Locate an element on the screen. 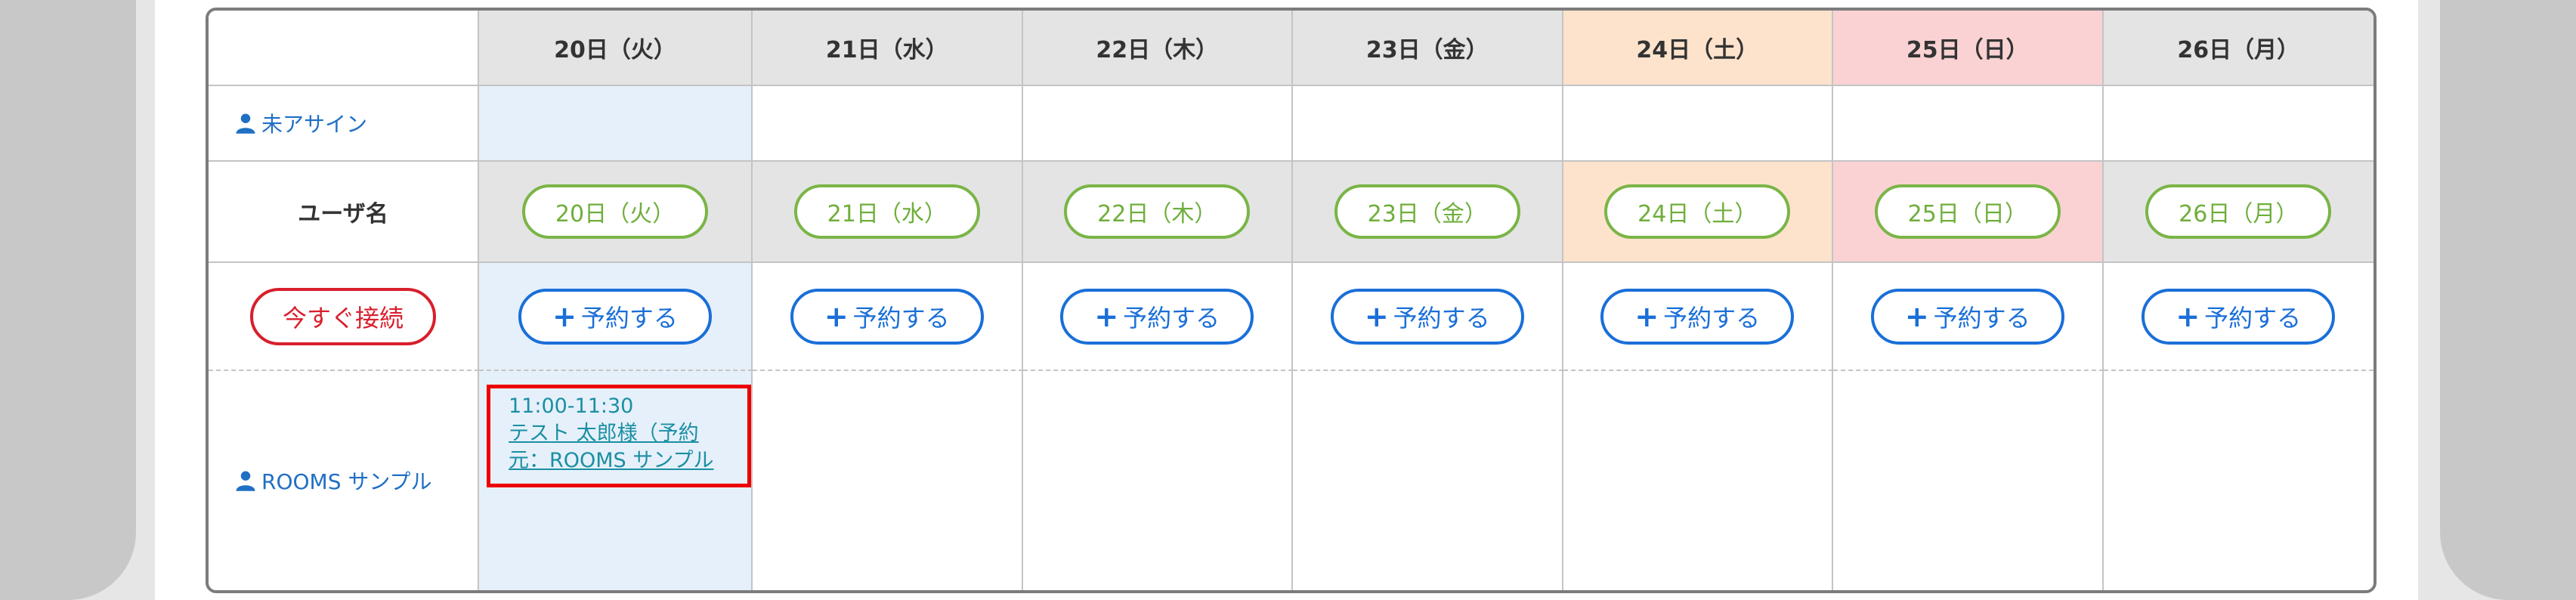 Image resolution: width=2576 pixels, height=600 pixels. booking-time: 11:00-11:30 is located at coordinates (571, 406).